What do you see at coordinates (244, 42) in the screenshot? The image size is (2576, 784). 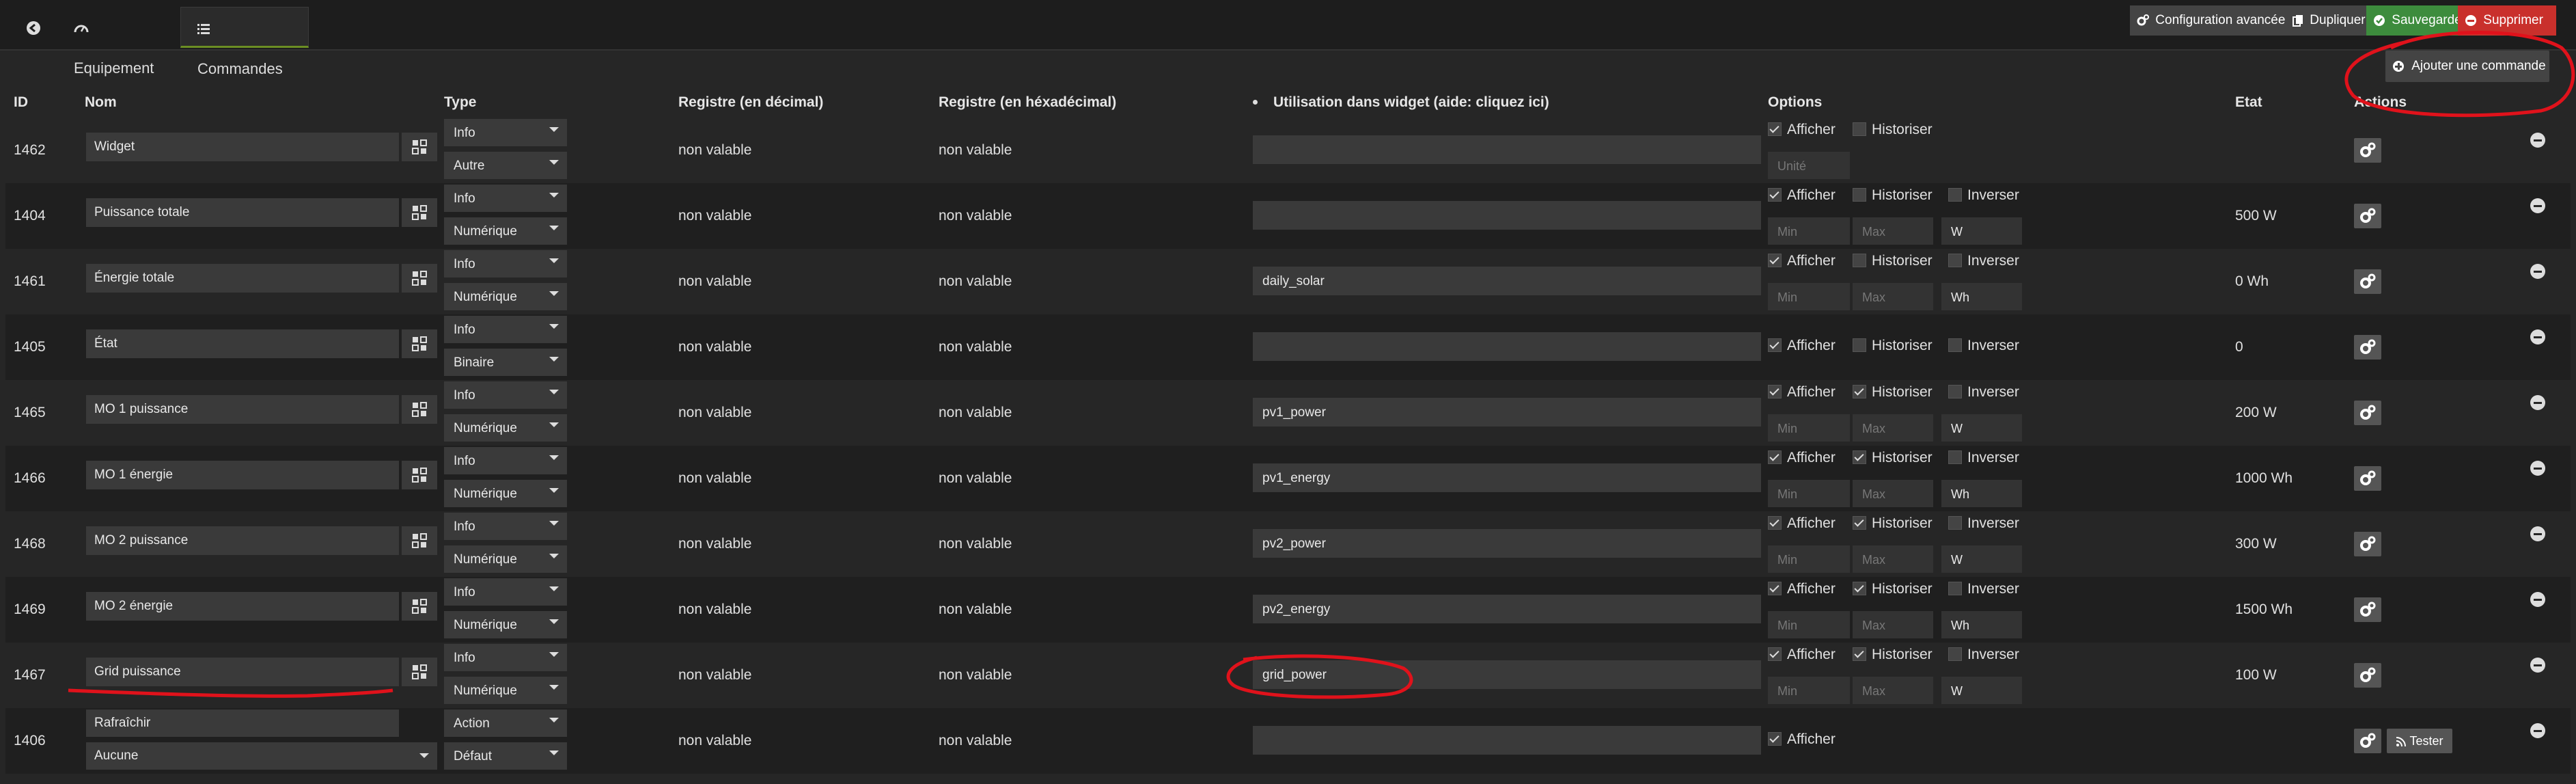 I see `tab-commandes: Commandes` at bounding box center [244, 42].